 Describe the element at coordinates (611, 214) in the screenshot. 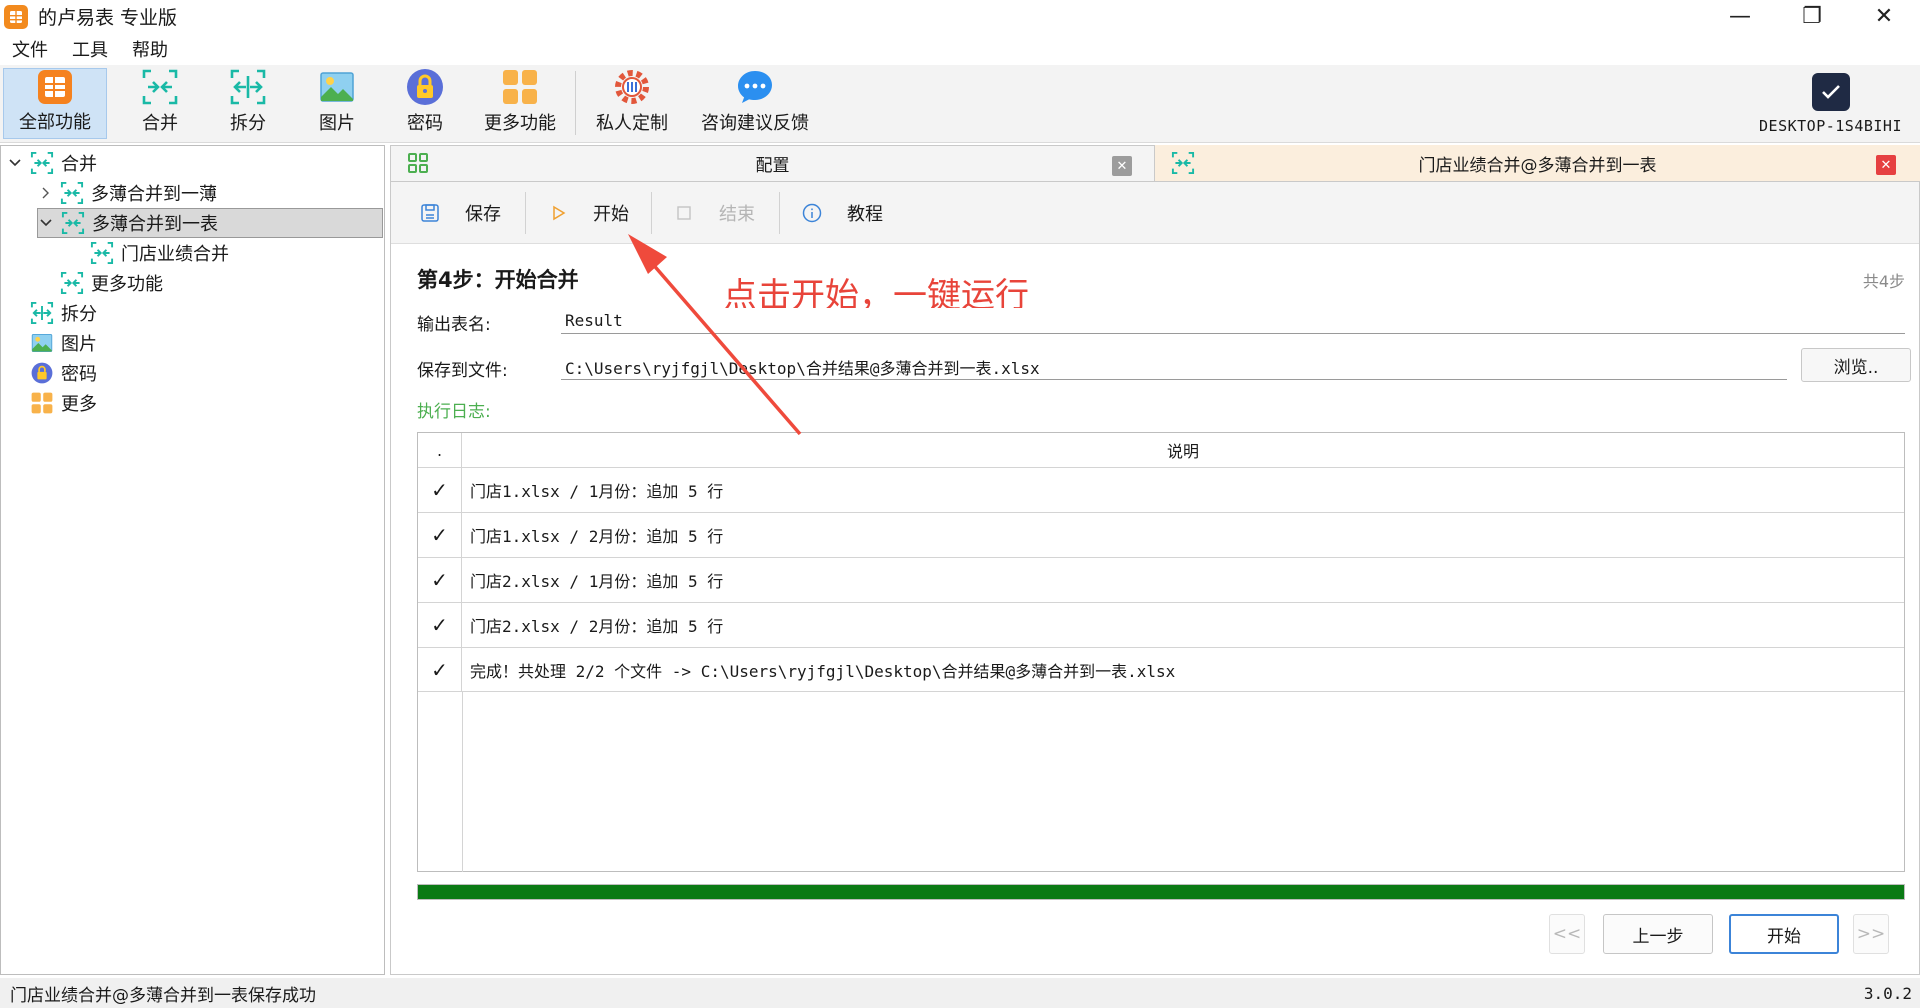

I see `start-label: 开始` at that location.